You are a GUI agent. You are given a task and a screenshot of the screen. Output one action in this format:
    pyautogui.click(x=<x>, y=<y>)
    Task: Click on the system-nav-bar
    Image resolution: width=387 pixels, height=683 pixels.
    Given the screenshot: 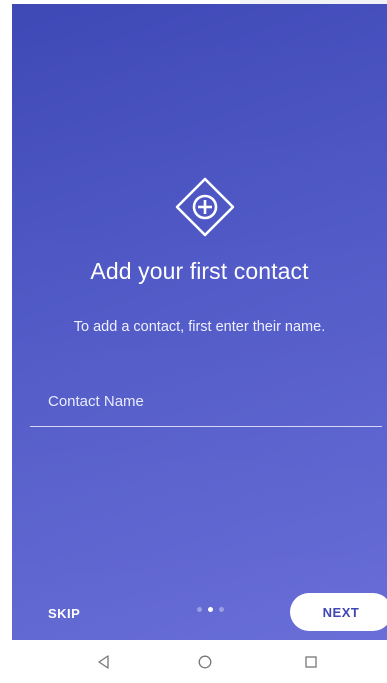 What is the action you would take?
    pyautogui.click(x=199, y=661)
    